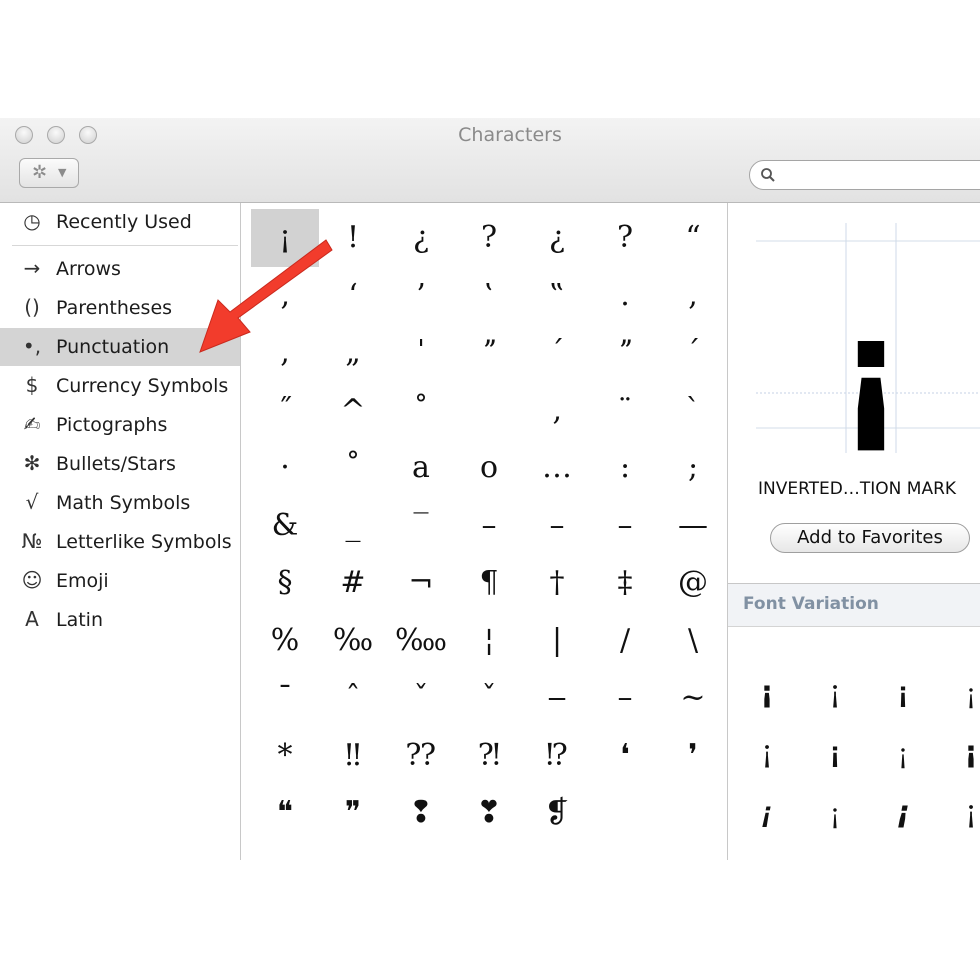  What do you see at coordinates (120, 620) in the screenshot?
I see `sidebar-item-latin: A Latin` at bounding box center [120, 620].